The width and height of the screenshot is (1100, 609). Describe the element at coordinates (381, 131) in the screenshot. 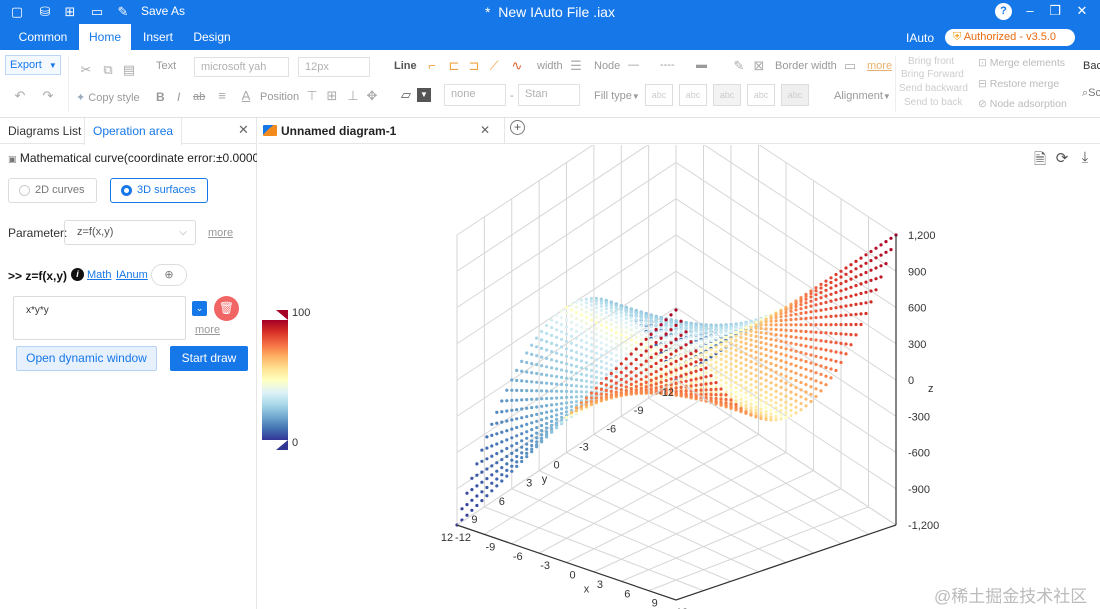

I see `document-tab: Unnamed diagram-1 ✕` at that location.